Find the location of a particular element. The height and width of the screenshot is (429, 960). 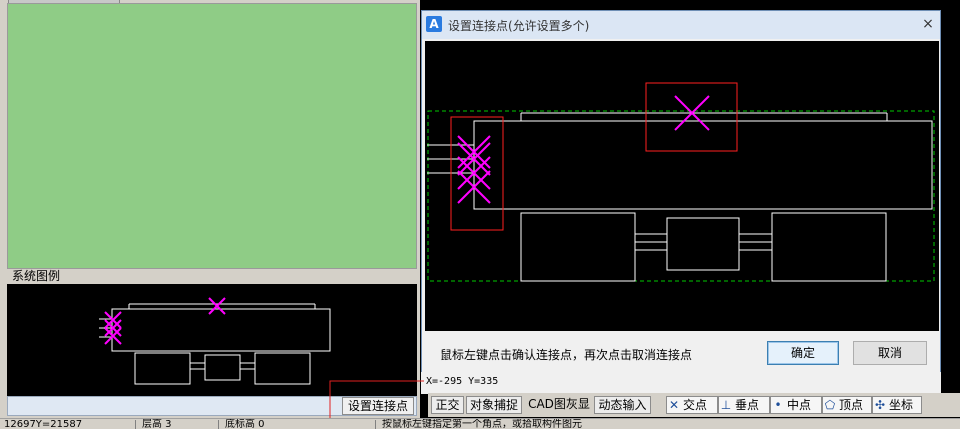

dynamic-input-toggle: 动态输入 is located at coordinates (622, 405).